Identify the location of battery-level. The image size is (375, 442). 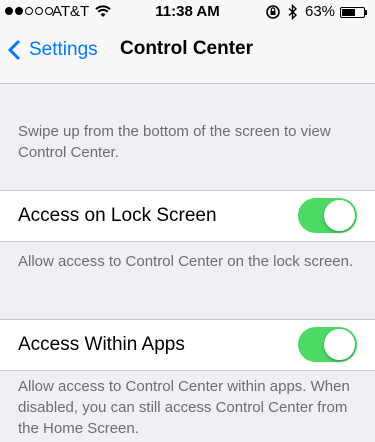
(348, 12).